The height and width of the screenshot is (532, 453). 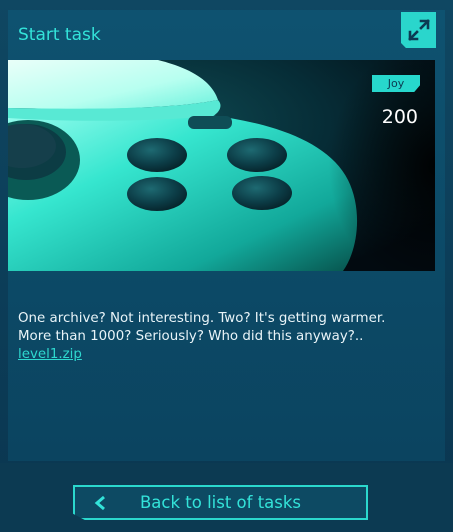 I want to click on expand-button, so click(x=418, y=30).